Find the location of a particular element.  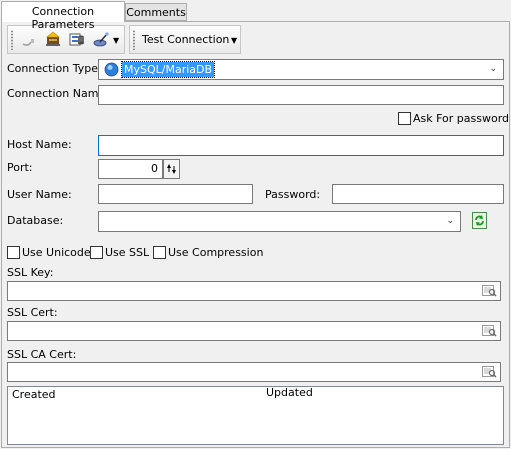

port-label: Port: is located at coordinates (20, 167).